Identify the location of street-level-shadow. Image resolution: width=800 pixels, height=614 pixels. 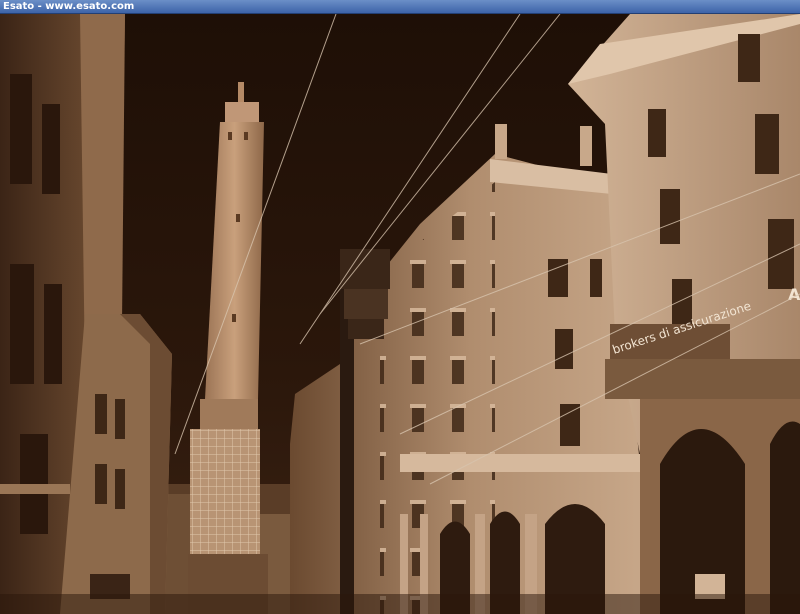
(400, 604).